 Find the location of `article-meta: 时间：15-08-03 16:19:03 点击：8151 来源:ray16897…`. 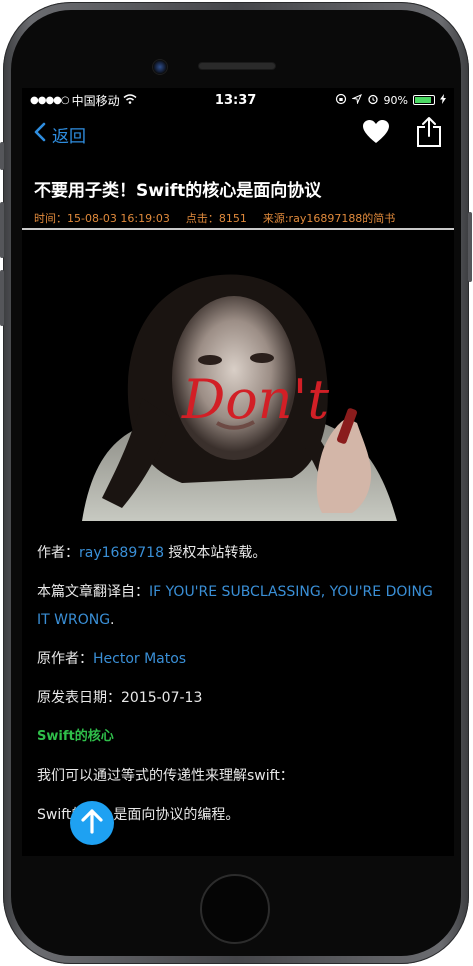

article-meta: 时间：15-08-03 16:19:03 点击：8151 来源:ray16897… is located at coordinates (238, 218).